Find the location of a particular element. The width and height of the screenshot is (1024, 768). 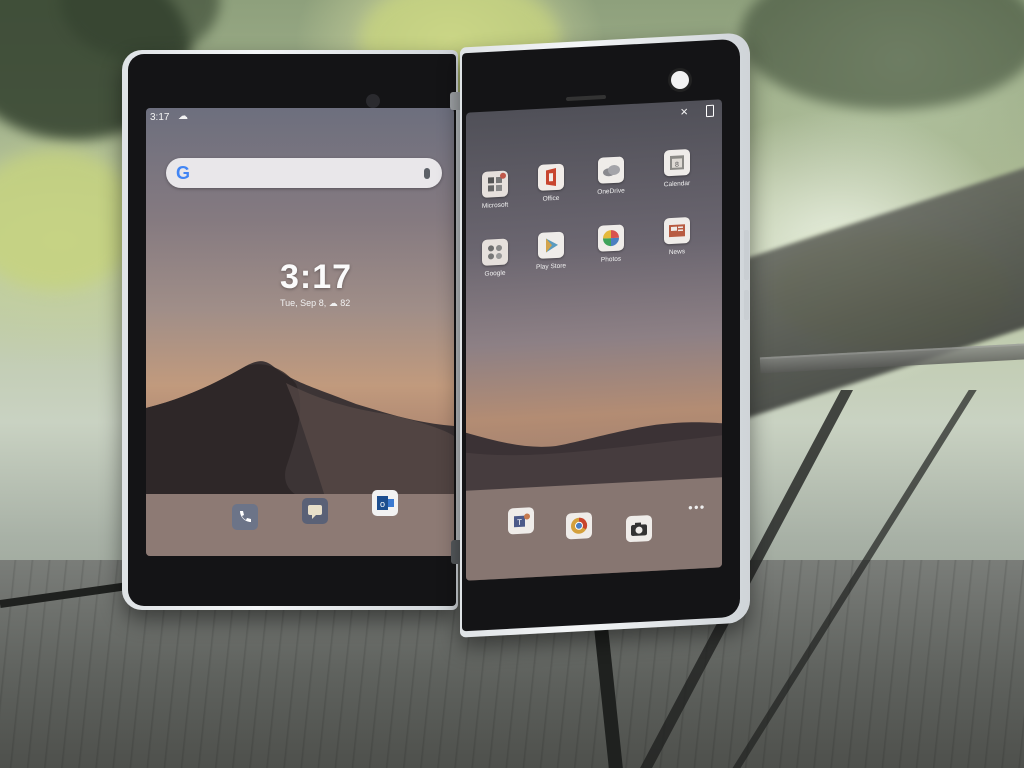

app-google-folder: Google is located at coordinates (495, 258).